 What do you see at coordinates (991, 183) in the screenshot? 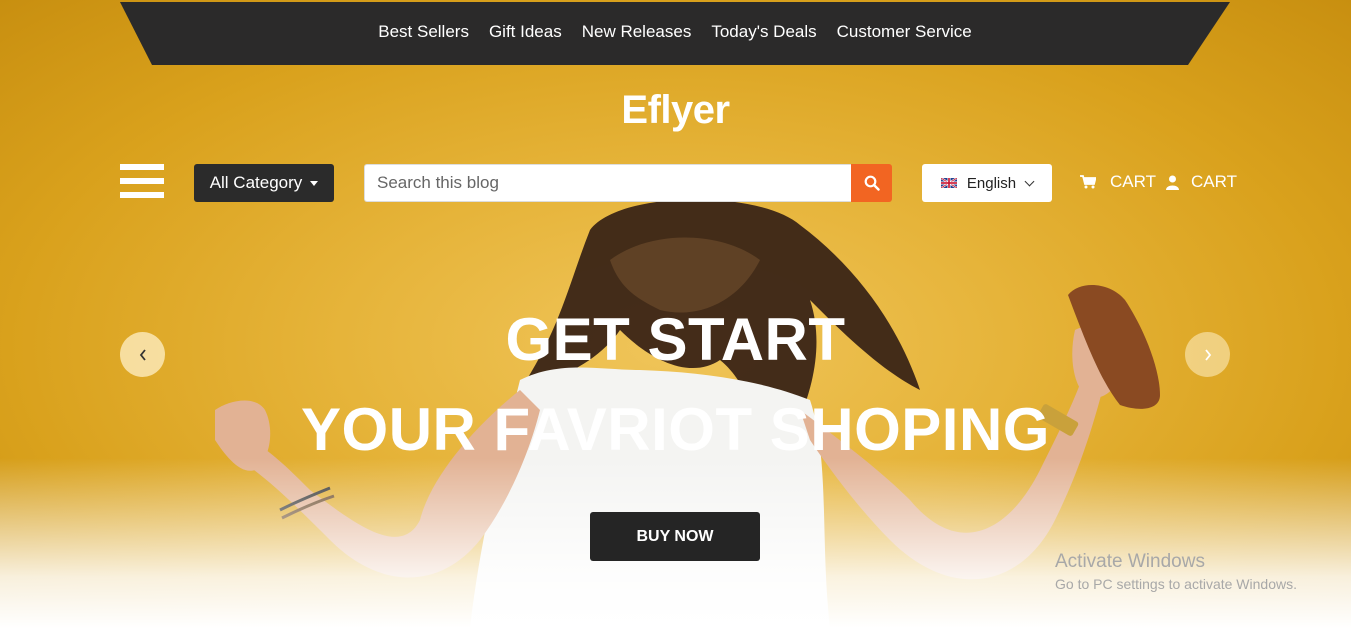
I see `language-label: English` at bounding box center [991, 183].